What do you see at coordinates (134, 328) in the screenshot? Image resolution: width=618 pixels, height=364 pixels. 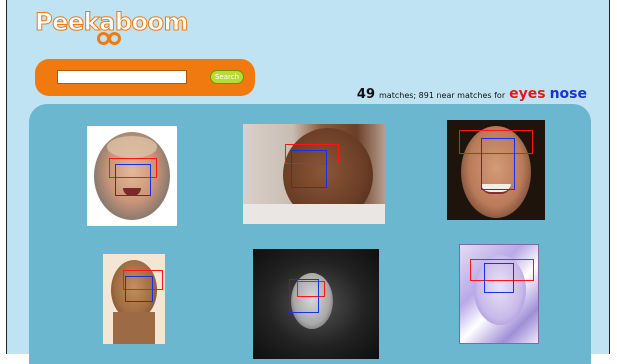 I see `neck-shape` at bounding box center [134, 328].